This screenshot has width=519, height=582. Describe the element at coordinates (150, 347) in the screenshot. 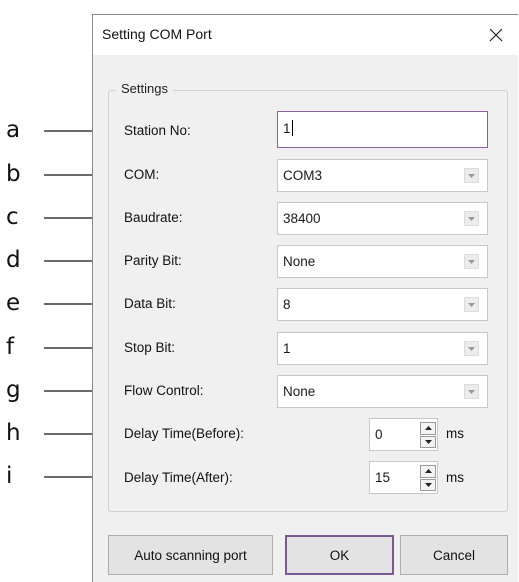

I see `stop-bit-label: Stop Bit:` at that location.